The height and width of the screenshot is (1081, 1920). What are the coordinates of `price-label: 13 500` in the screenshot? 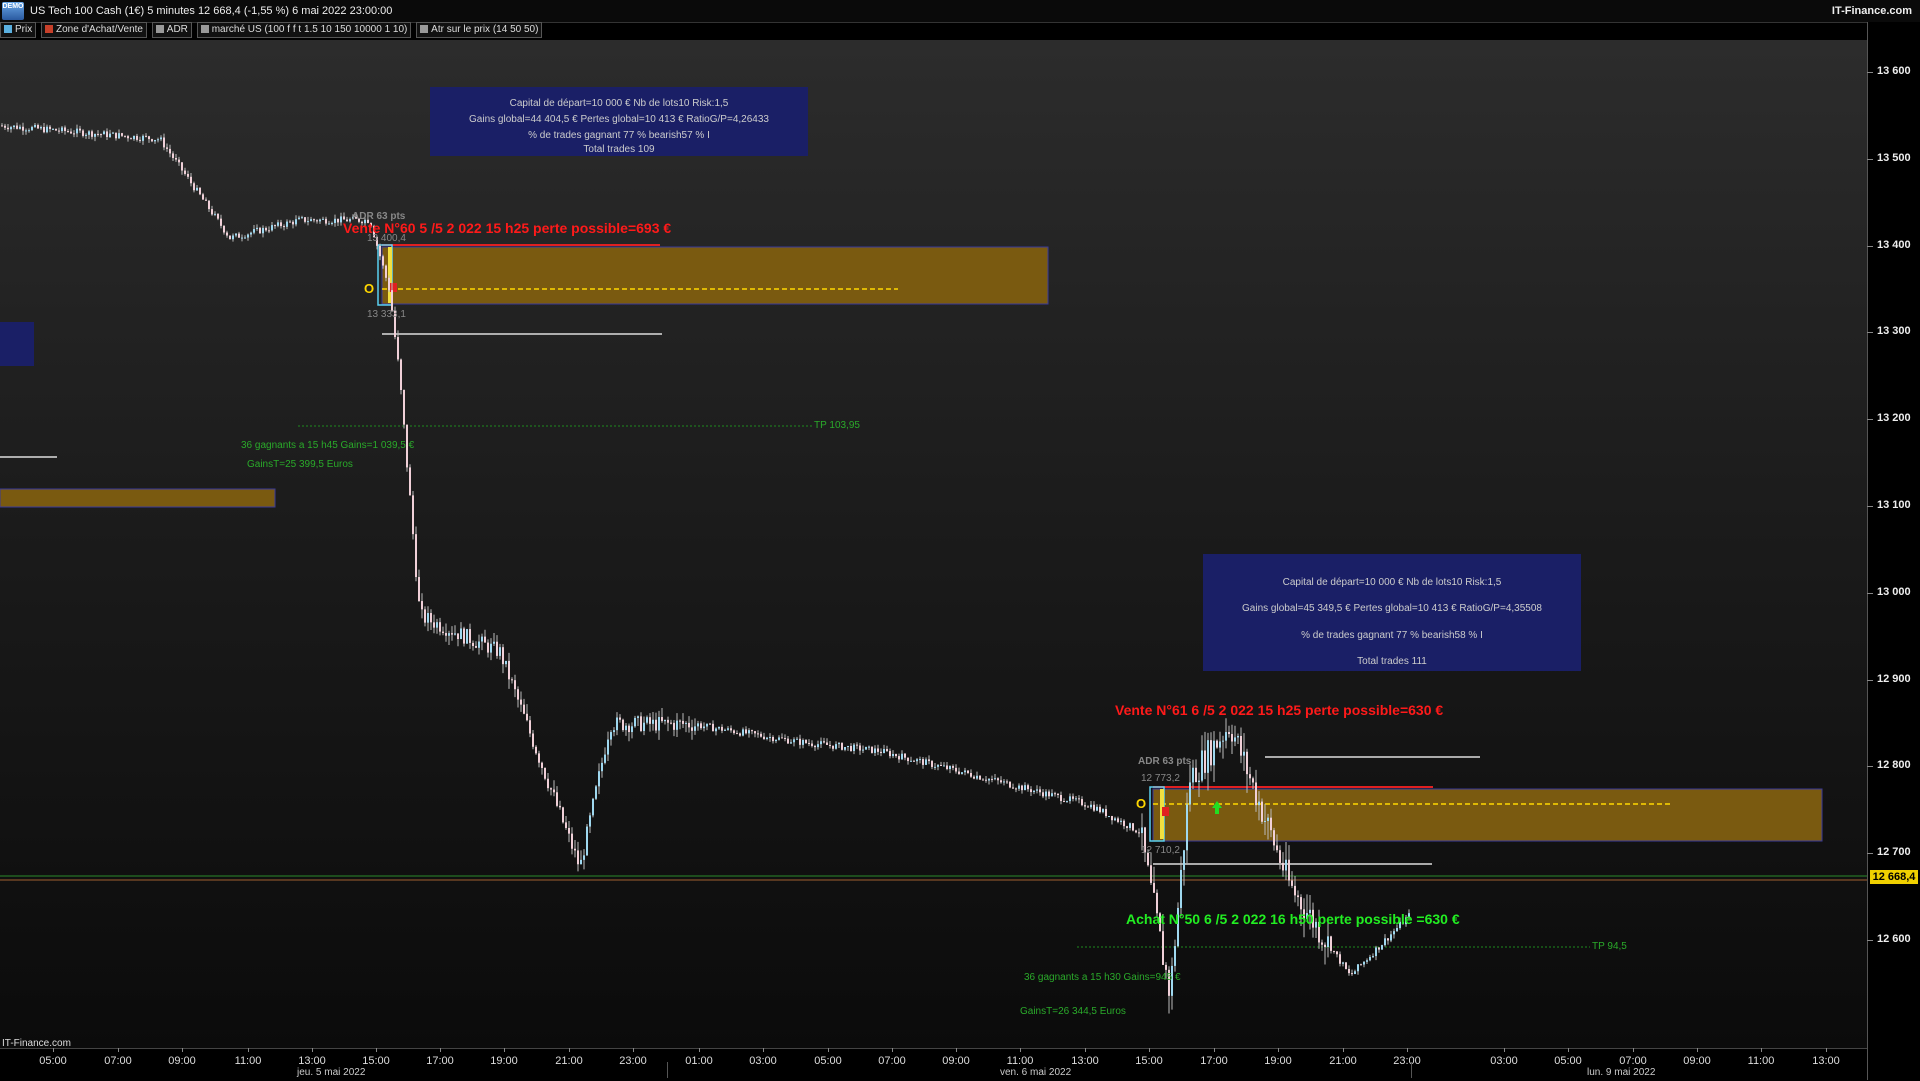 It's located at (1894, 157).